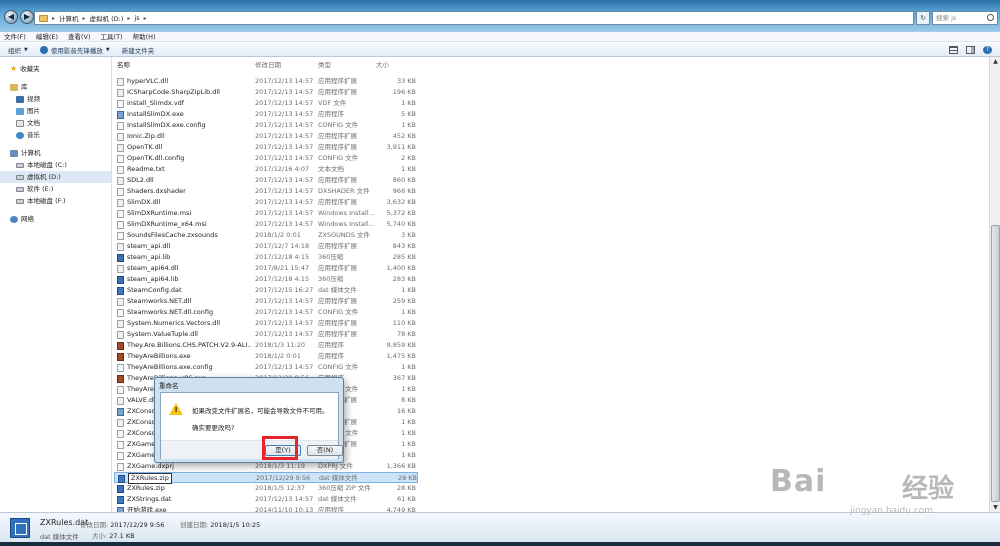  I want to click on vertical-scrollbar: ▲ ▼, so click(994, 284).